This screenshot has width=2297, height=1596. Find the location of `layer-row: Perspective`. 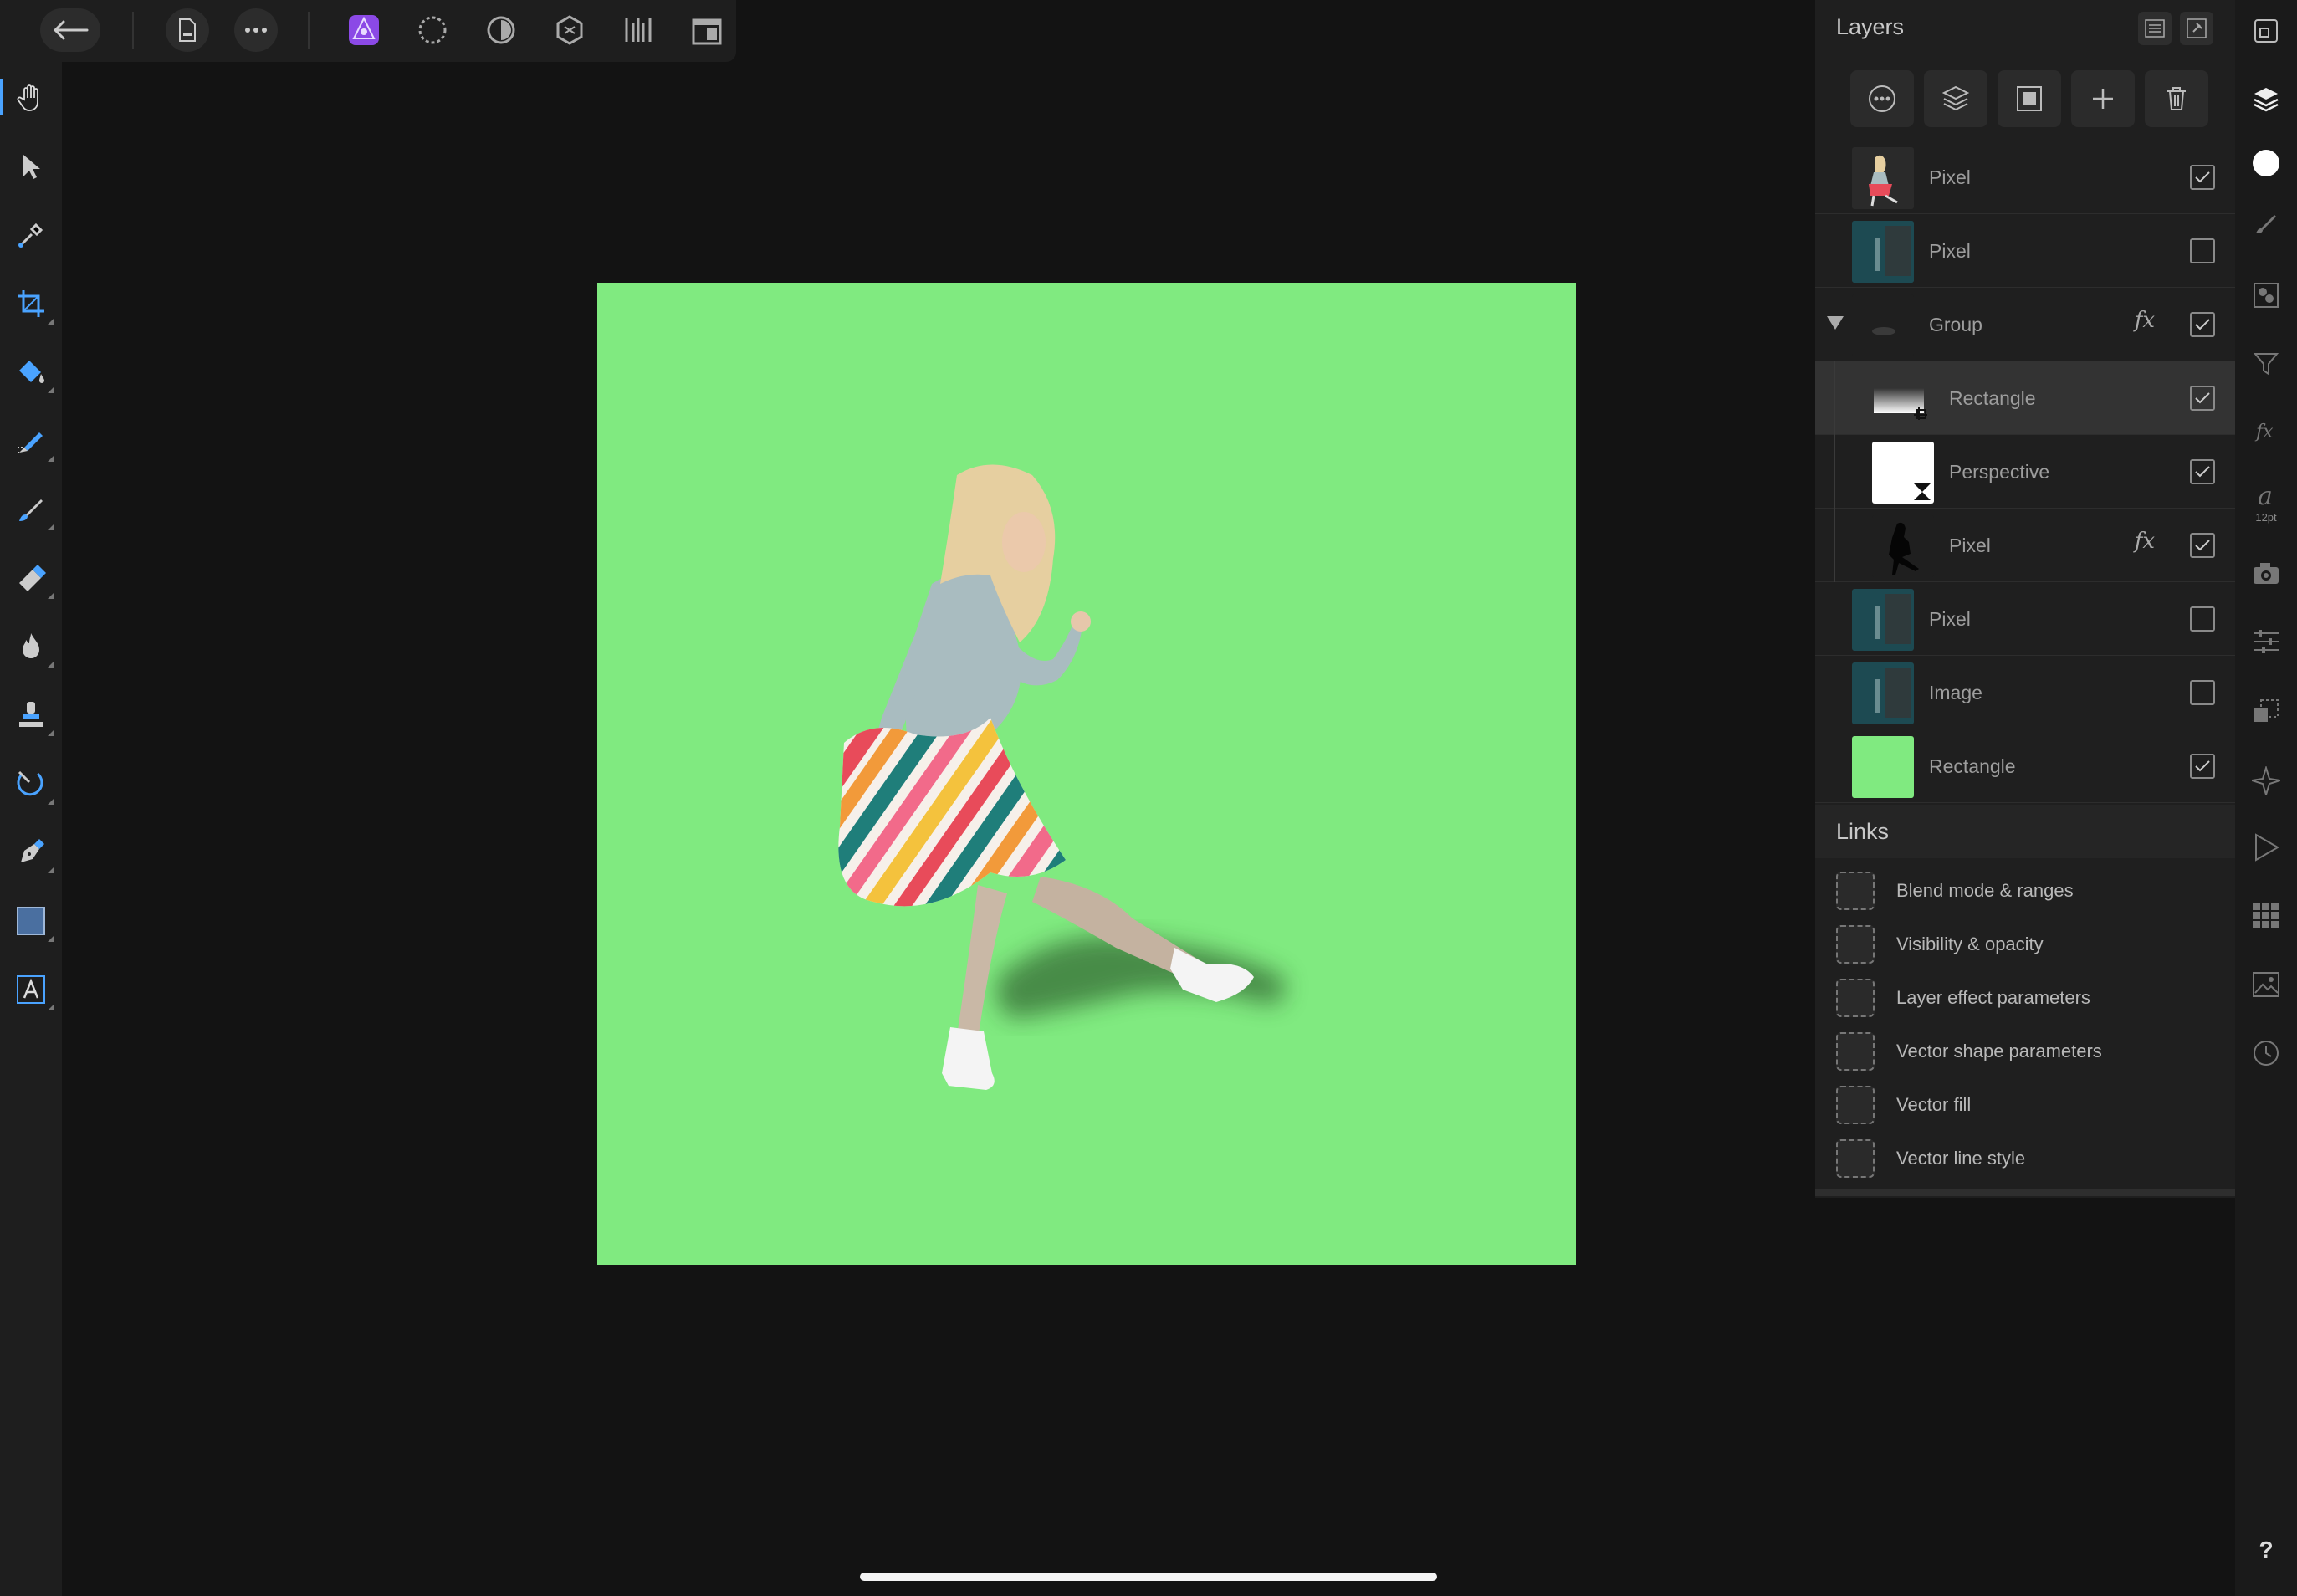

layer-row: Perspective is located at coordinates (2025, 472).